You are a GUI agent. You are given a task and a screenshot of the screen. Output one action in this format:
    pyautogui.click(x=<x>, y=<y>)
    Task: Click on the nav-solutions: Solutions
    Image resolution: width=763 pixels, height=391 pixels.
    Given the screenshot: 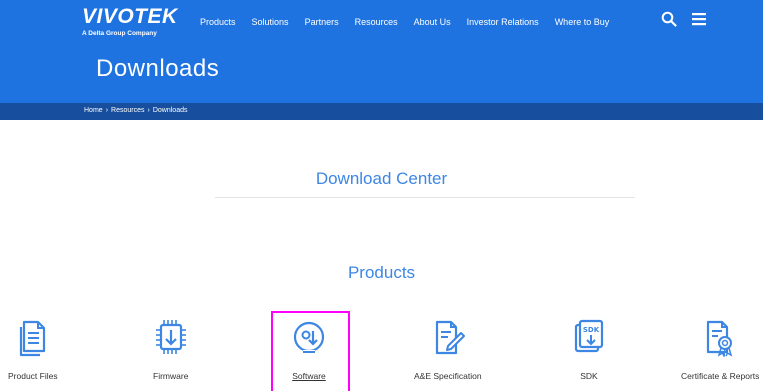 What is the action you would take?
    pyautogui.click(x=270, y=22)
    